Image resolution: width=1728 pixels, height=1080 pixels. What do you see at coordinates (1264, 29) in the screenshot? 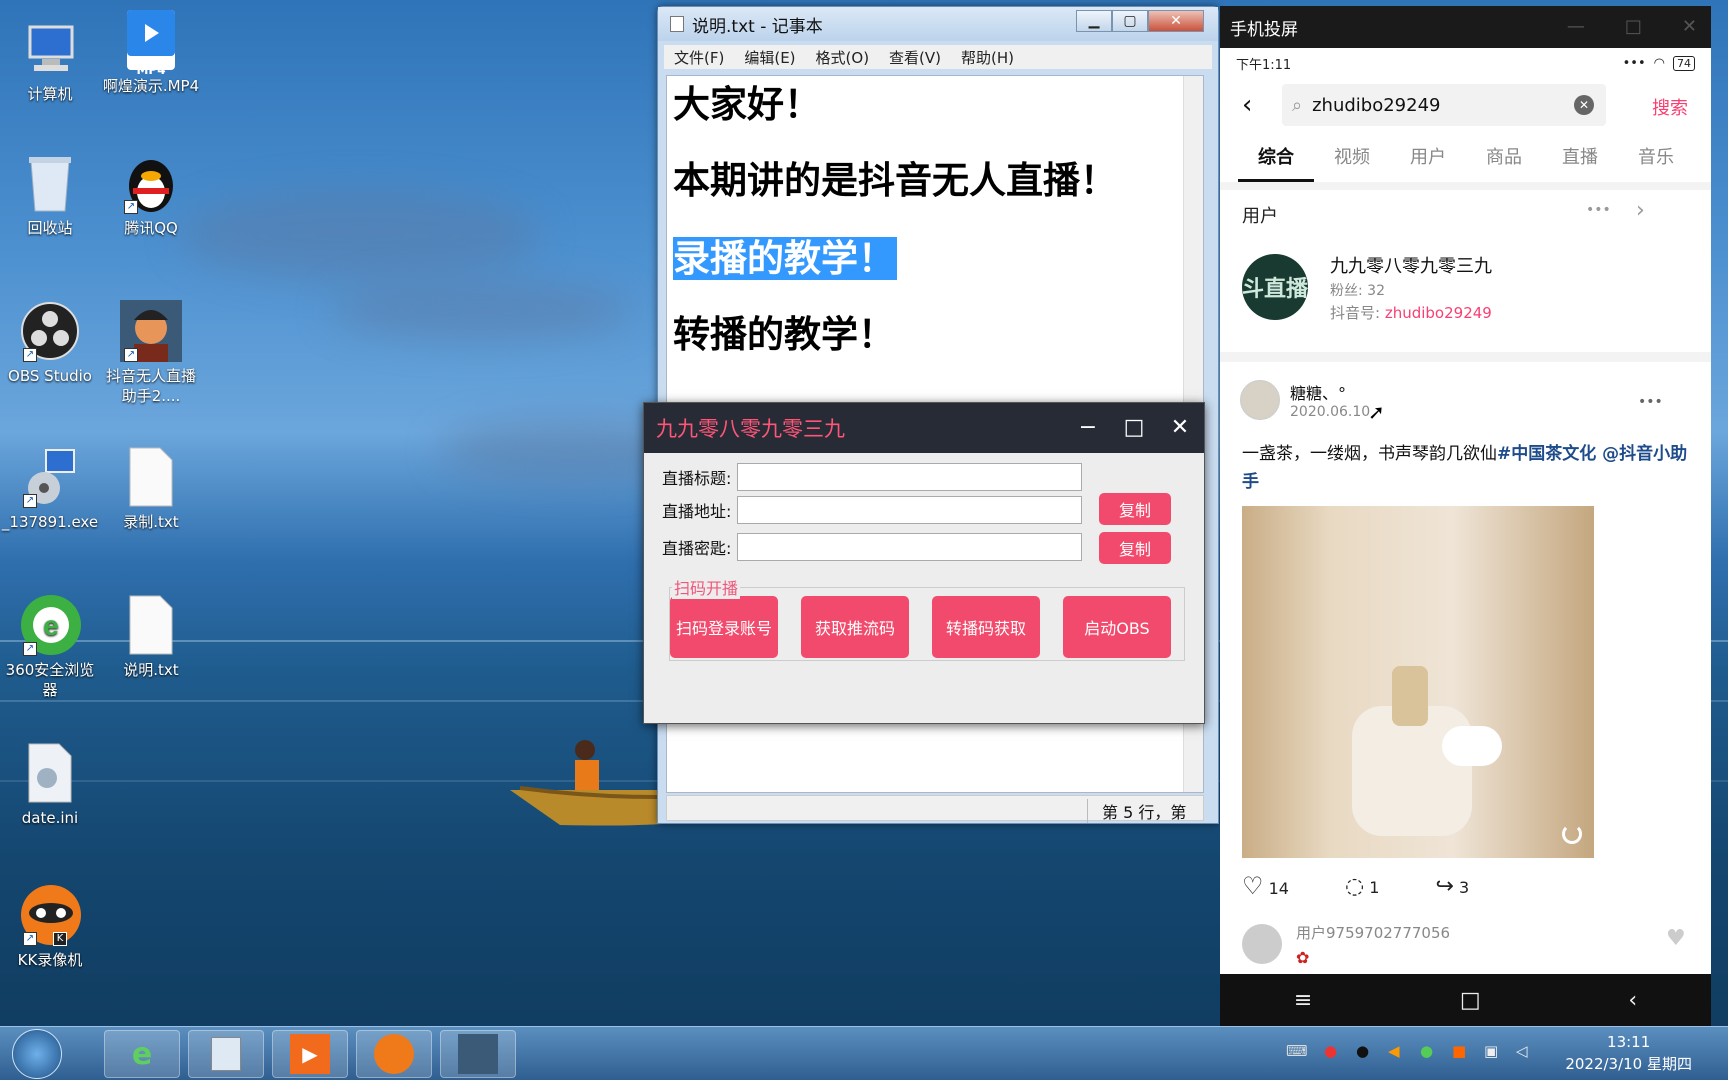
I see `phone-window-title: 手机投屏` at bounding box center [1264, 29].